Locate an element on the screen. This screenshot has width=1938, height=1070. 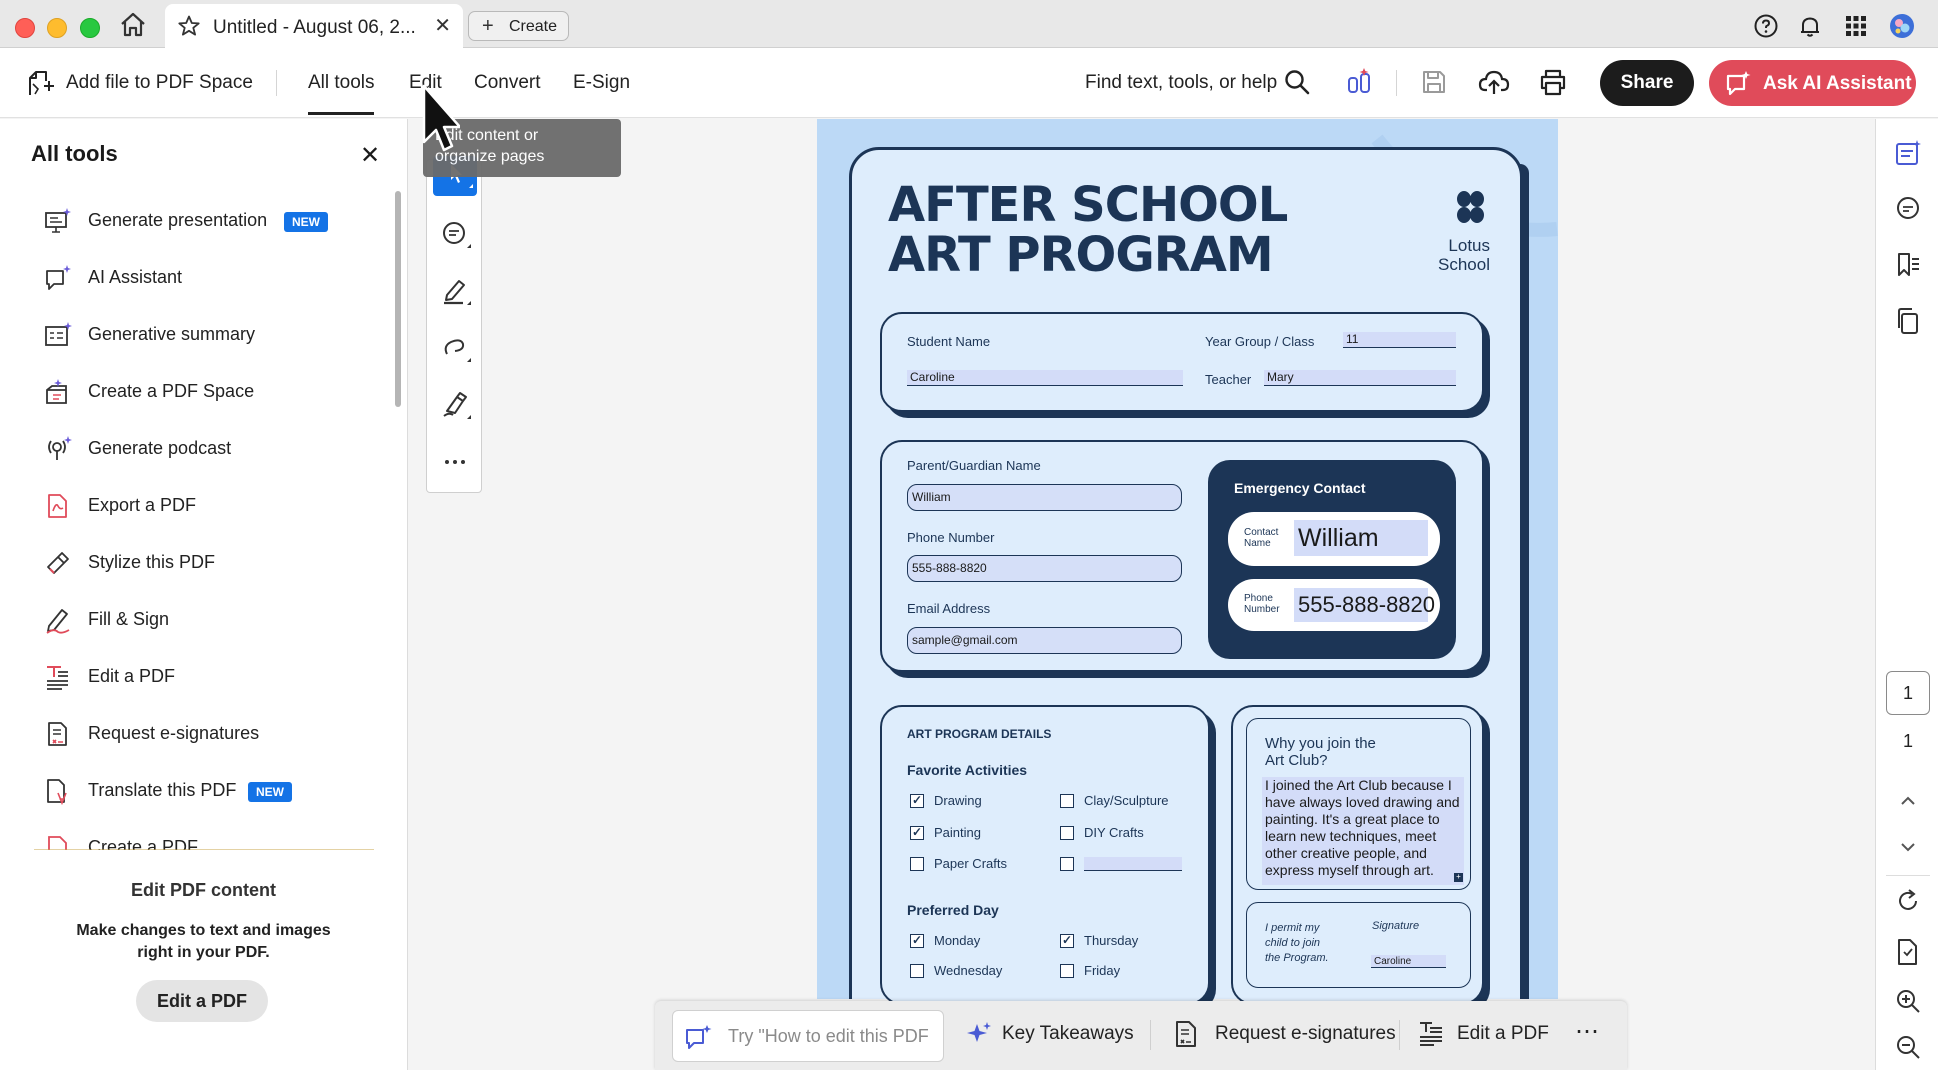
notifications-bell-icon is located at coordinates (1810, 26).